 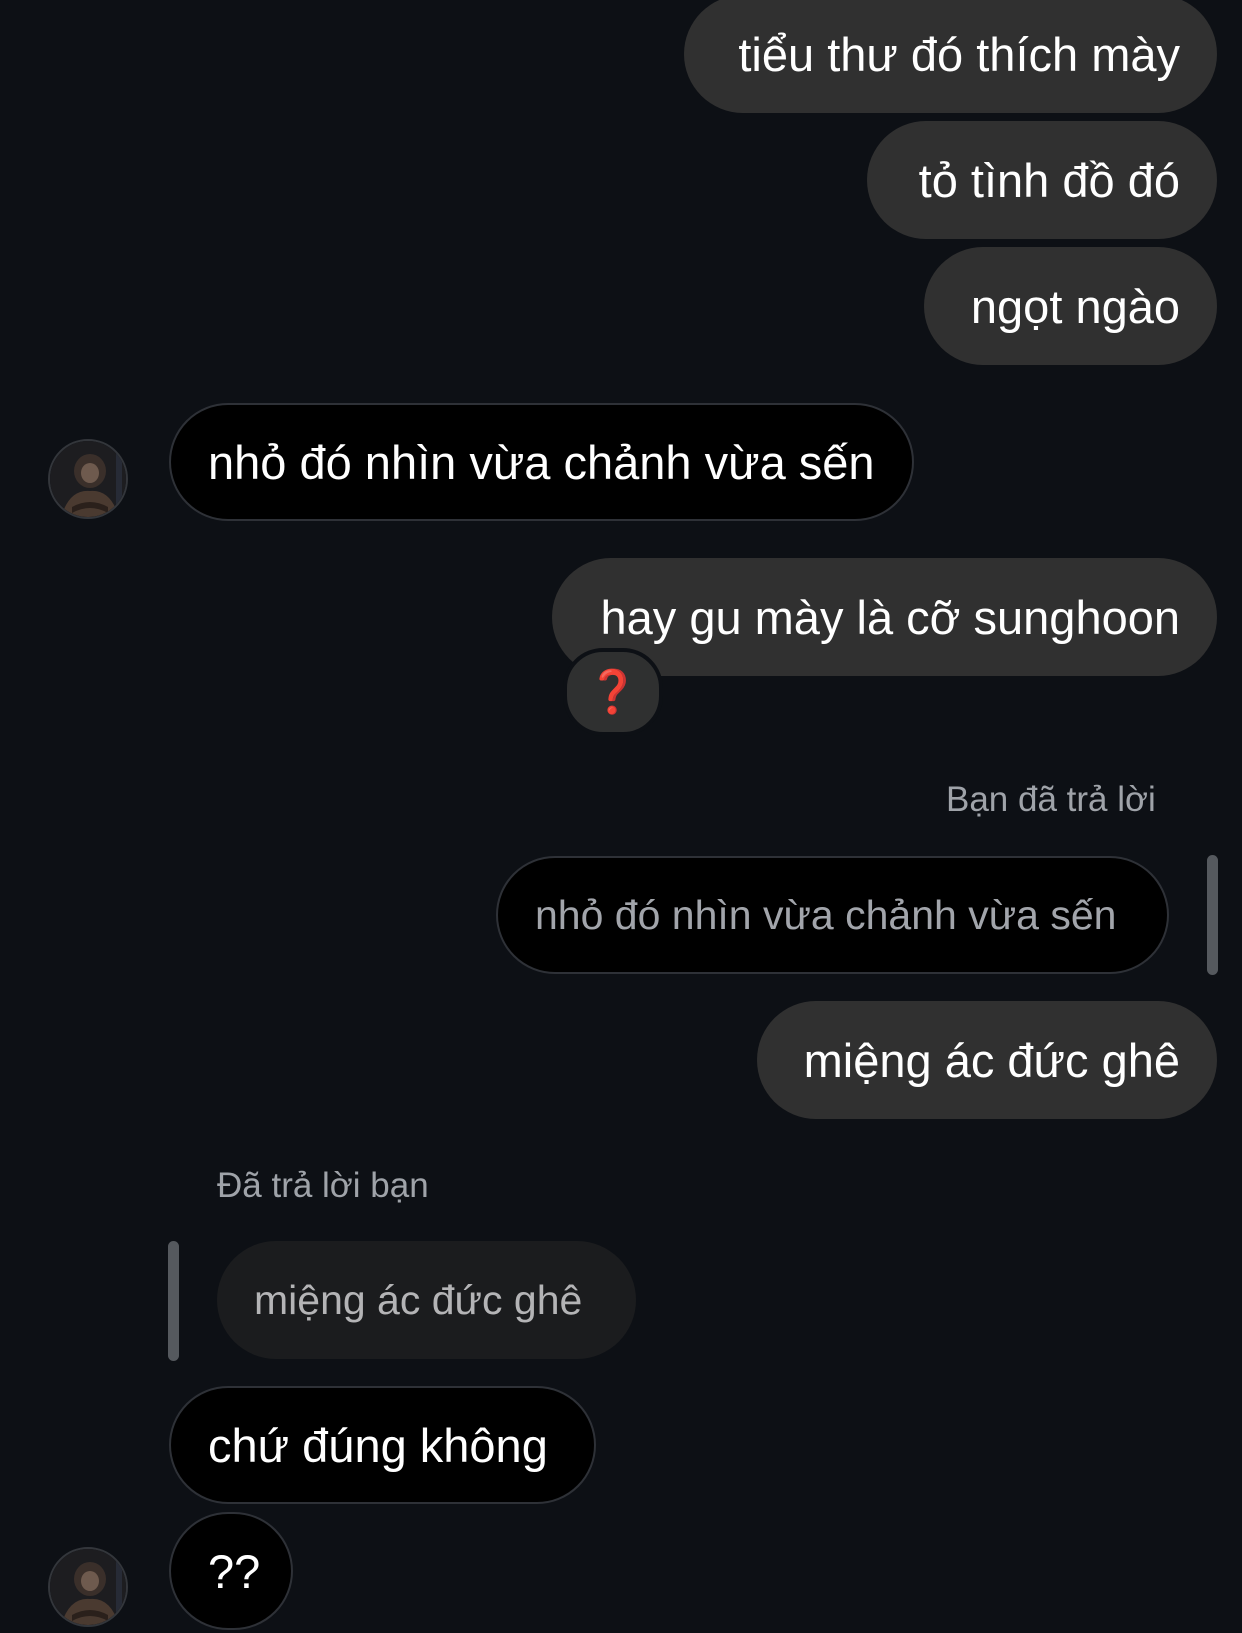 What do you see at coordinates (1051, 799) in the screenshot?
I see `reply-label: Bạn đã trả lời` at bounding box center [1051, 799].